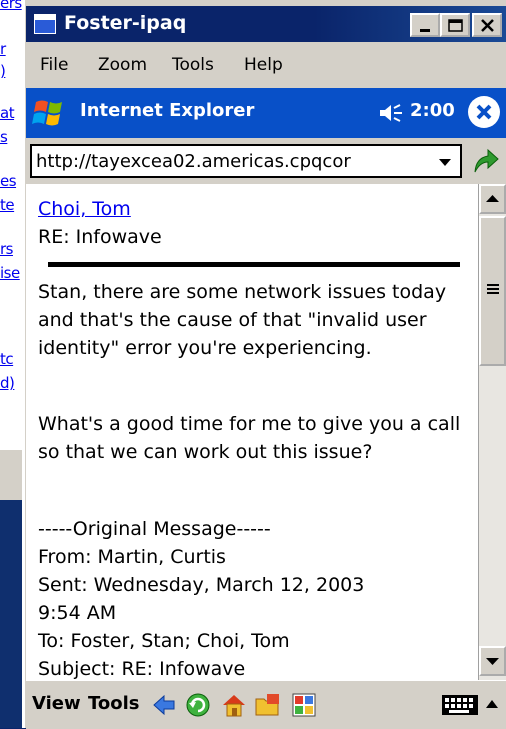  Describe the element at coordinates (493, 285) in the screenshot. I see `grip-icon` at that location.